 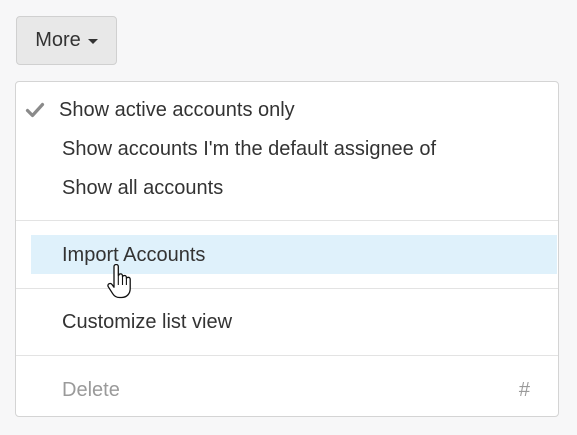 What do you see at coordinates (287, 255) in the screenshot?
I see `menu-item-import-accounts: Import Accounts` at bounding box center [287, 255].